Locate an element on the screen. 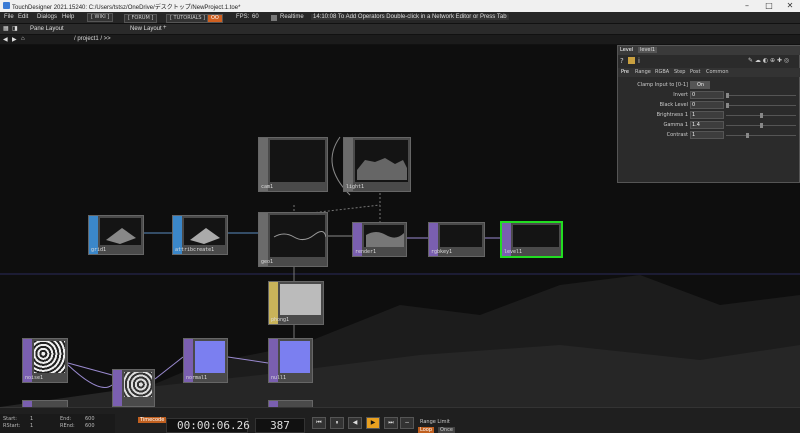  invert-field: 0 is located at coordinates (707, 95).